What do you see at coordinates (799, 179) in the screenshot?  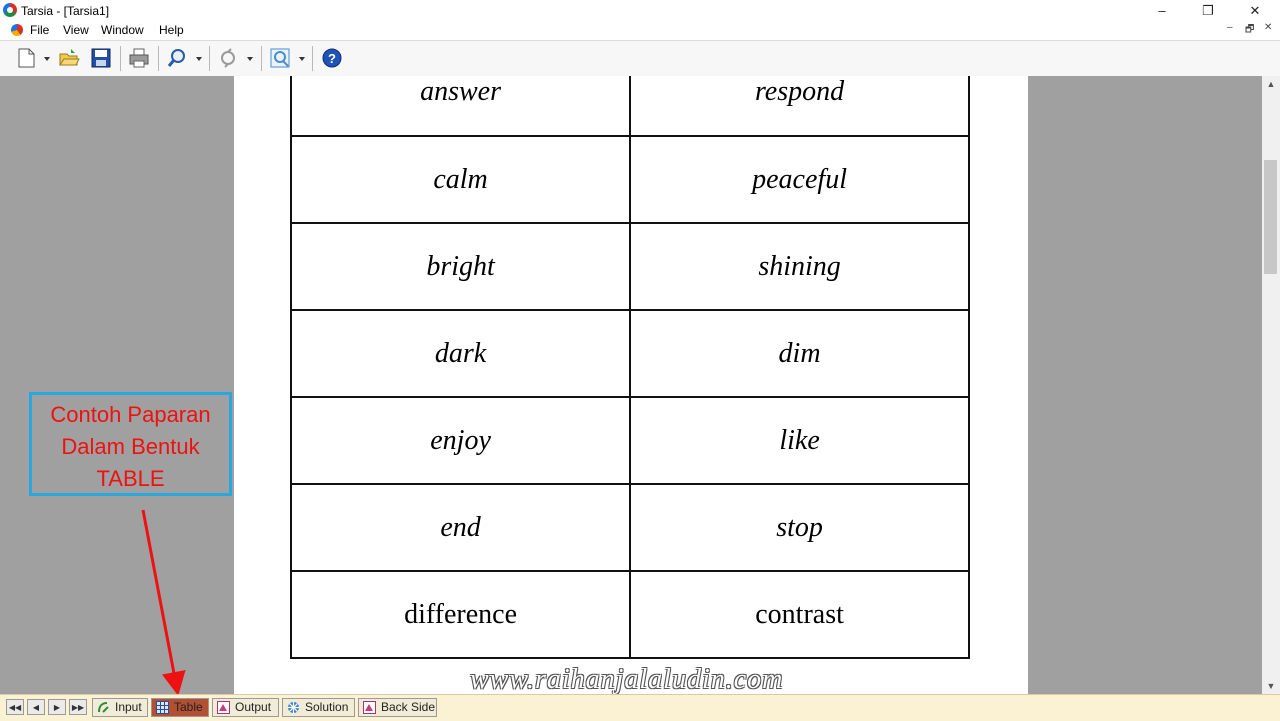 I see `table-cell: peaceful` at bounding box center [799, 179].